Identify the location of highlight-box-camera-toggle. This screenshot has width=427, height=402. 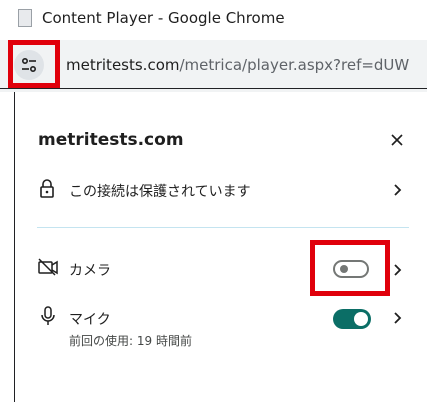
(350, 268).